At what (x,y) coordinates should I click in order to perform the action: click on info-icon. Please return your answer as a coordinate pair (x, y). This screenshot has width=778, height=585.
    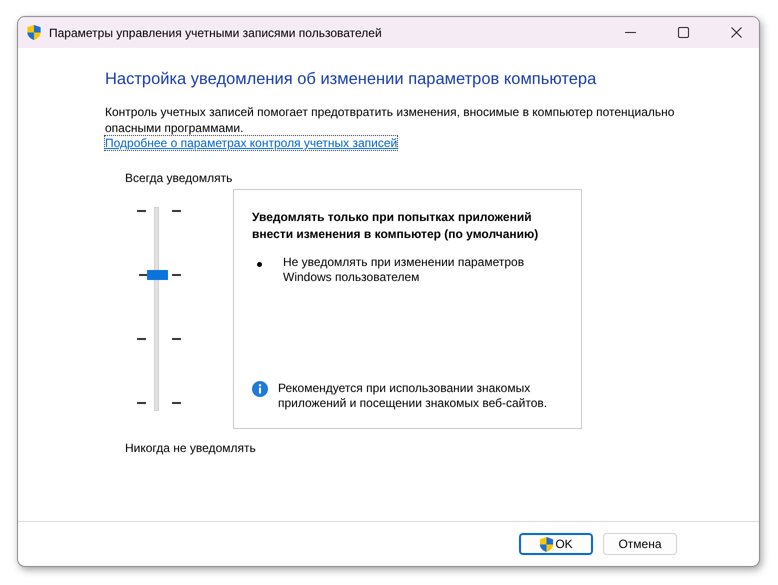
    Looking at the image, I should click on (260, 389).